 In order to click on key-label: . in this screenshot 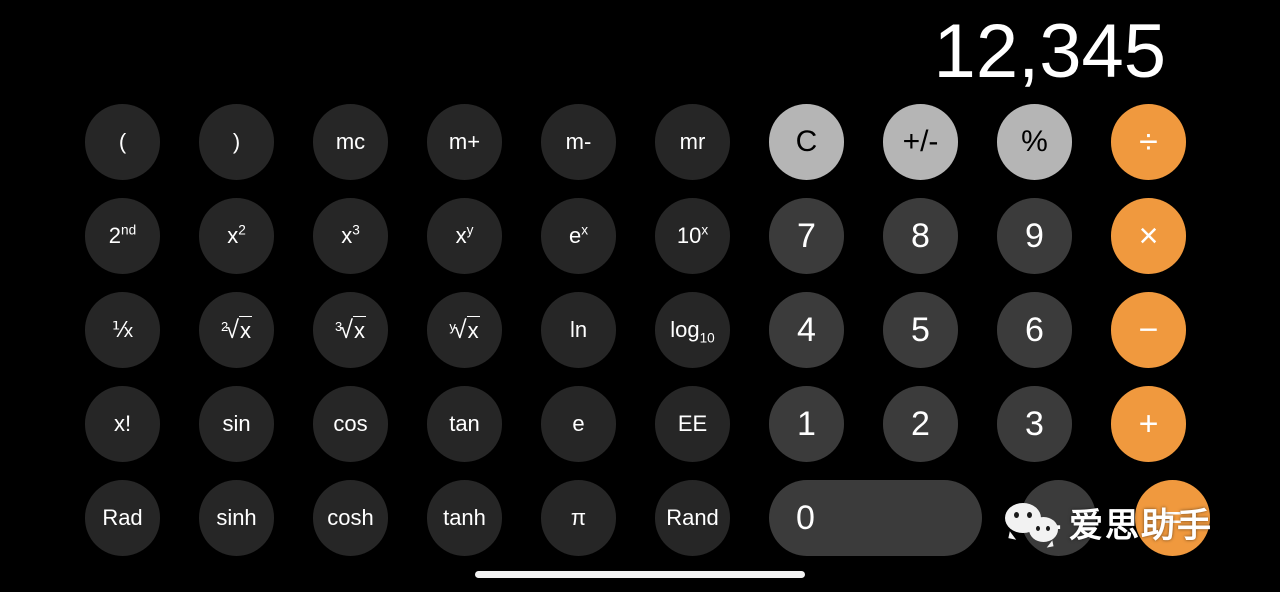, I will do `click(1058, 517)`.